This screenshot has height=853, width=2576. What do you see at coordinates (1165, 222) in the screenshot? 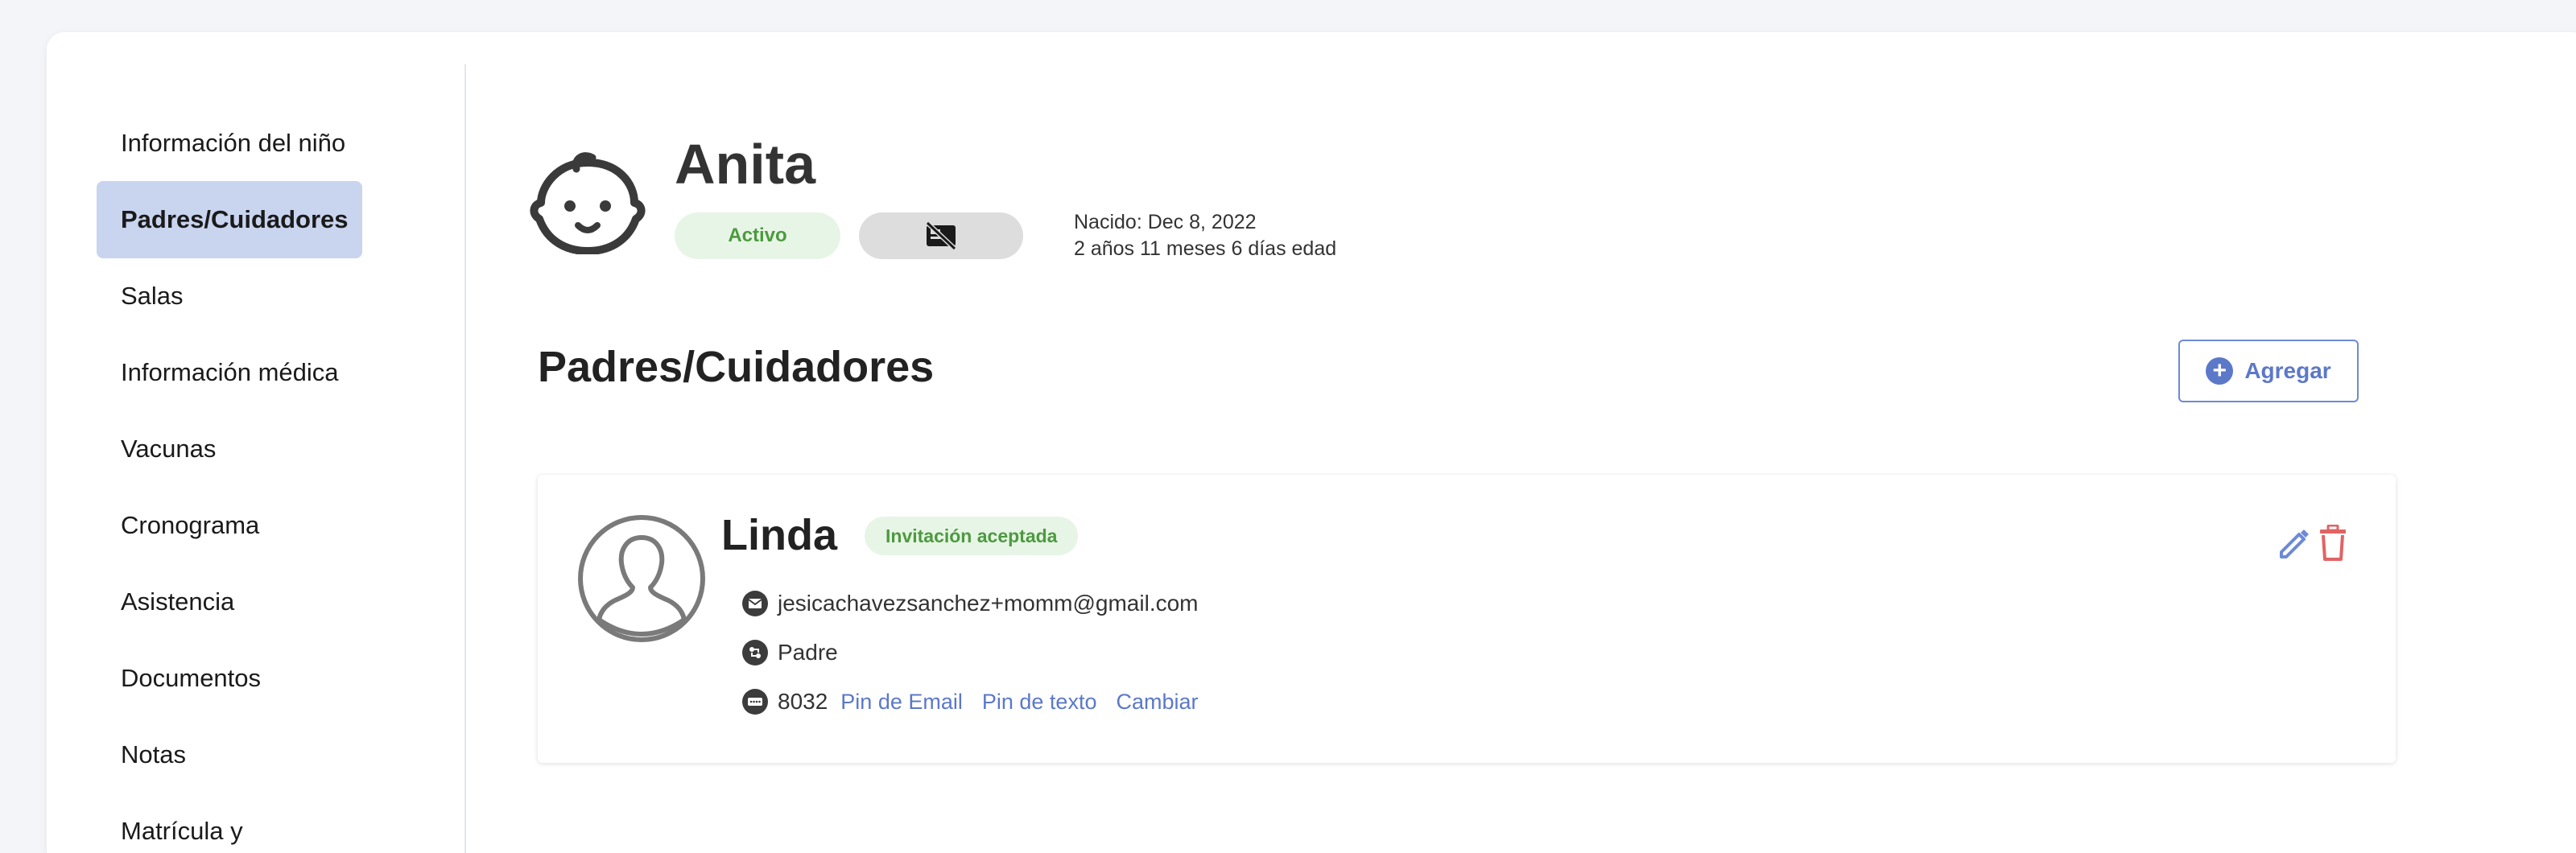
I see `born-date: Nacido: Dec 8, 2022` at bounding box center [1165, 222].